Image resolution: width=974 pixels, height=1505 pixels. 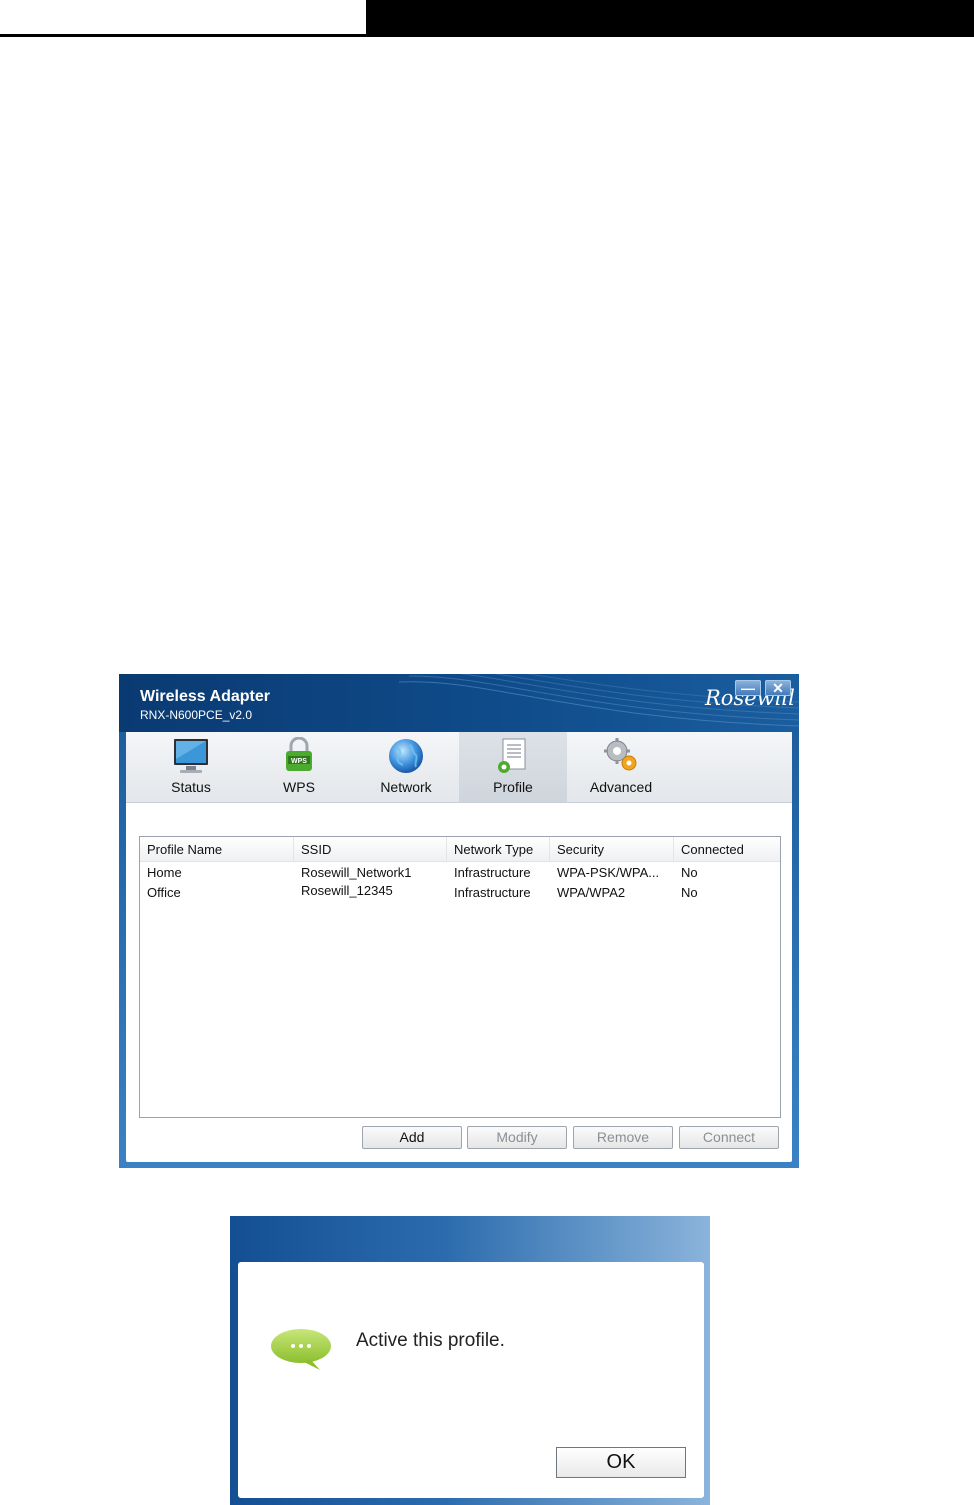 I want to click on tab-status-label: Status, so click(x=191, y=787).